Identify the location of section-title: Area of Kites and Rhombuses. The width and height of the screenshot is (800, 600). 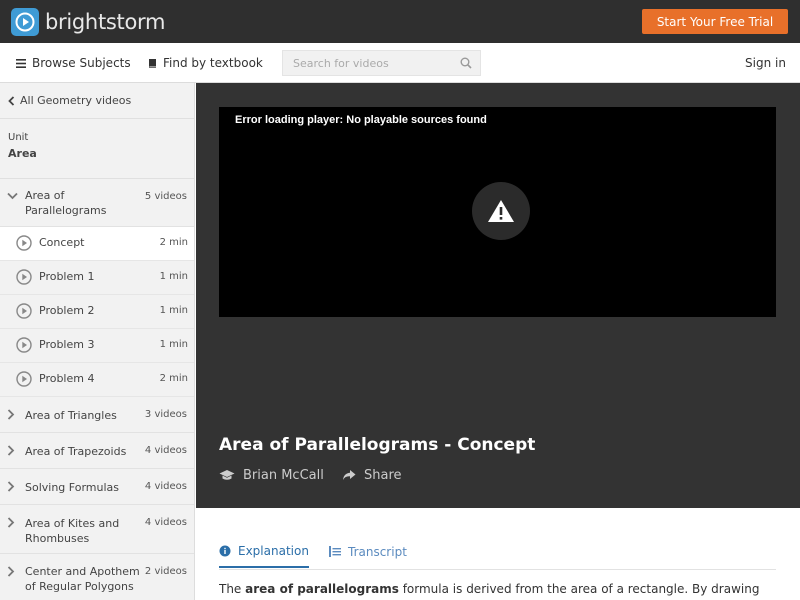
(72, 531).